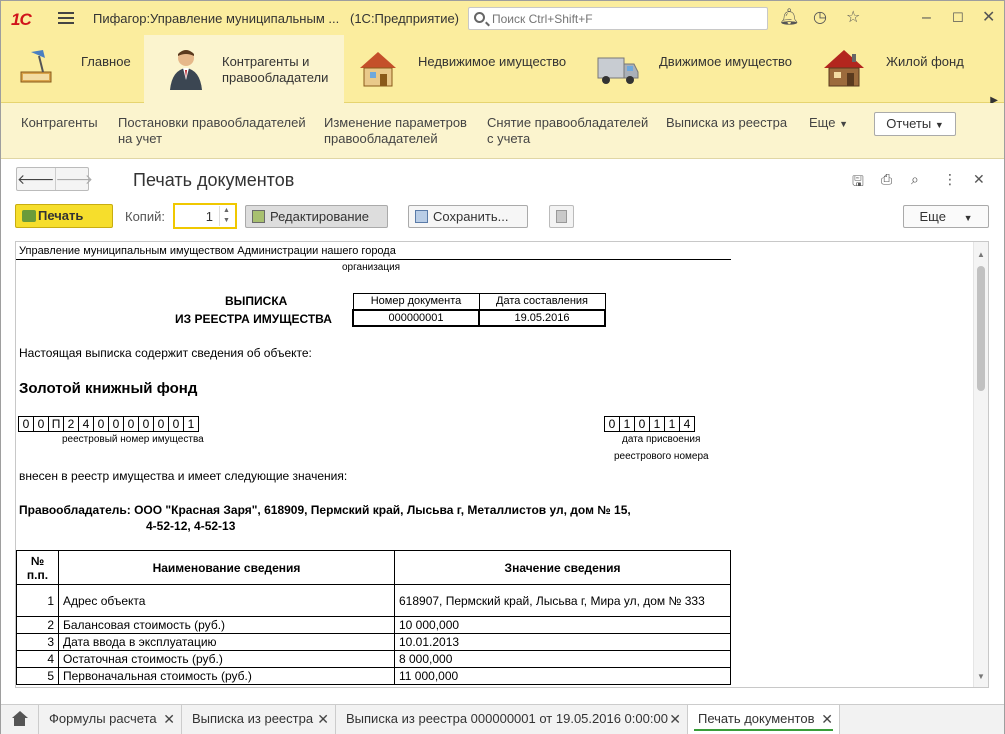 The height and width of the screenshot is (734, 1005). Describe the element at coordinates (479, 17) in the screenshot. I see `search-icon` at that location.